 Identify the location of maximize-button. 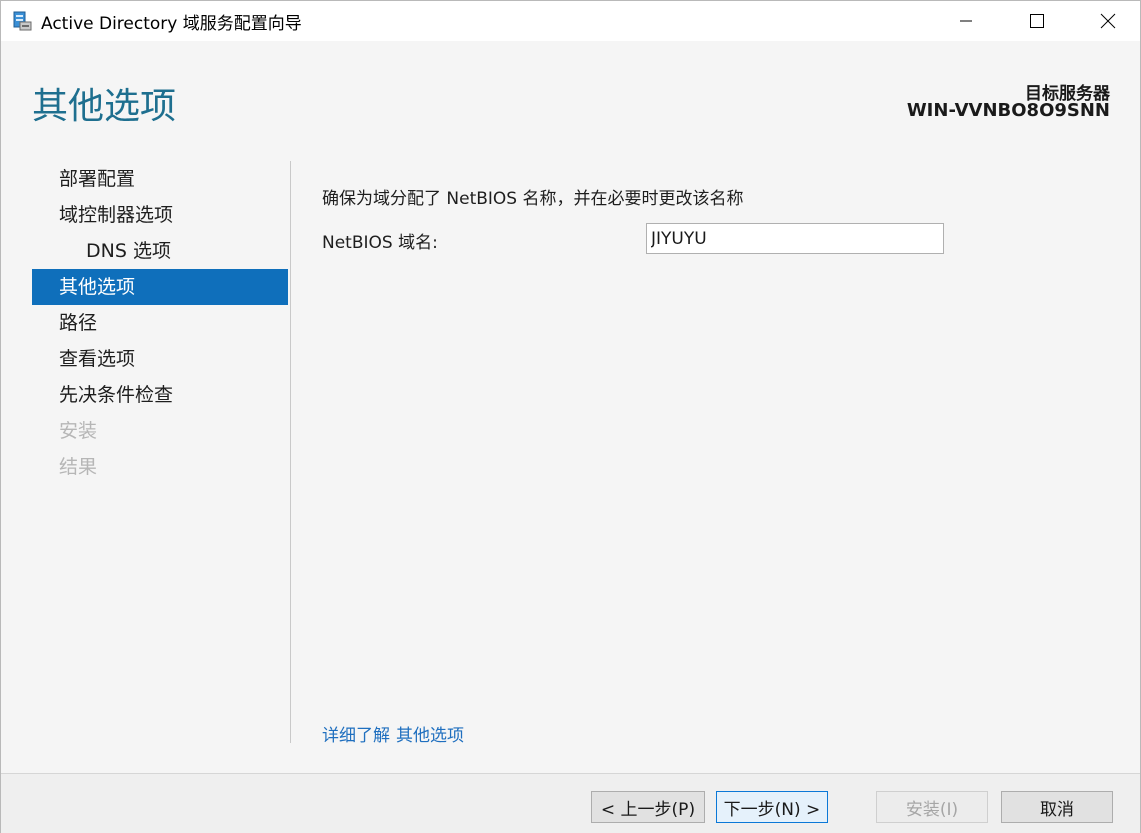
(1037, 21).